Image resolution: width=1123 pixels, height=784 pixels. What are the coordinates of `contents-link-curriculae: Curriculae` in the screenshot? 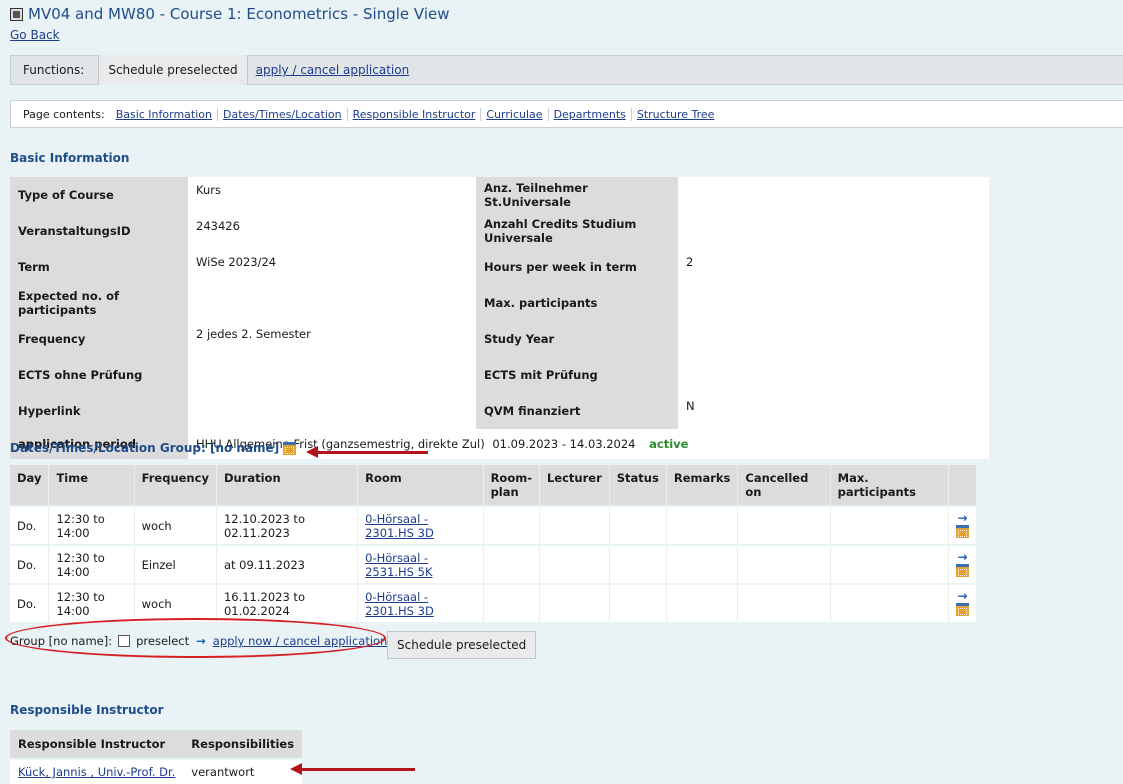 It's located at (513, 114).